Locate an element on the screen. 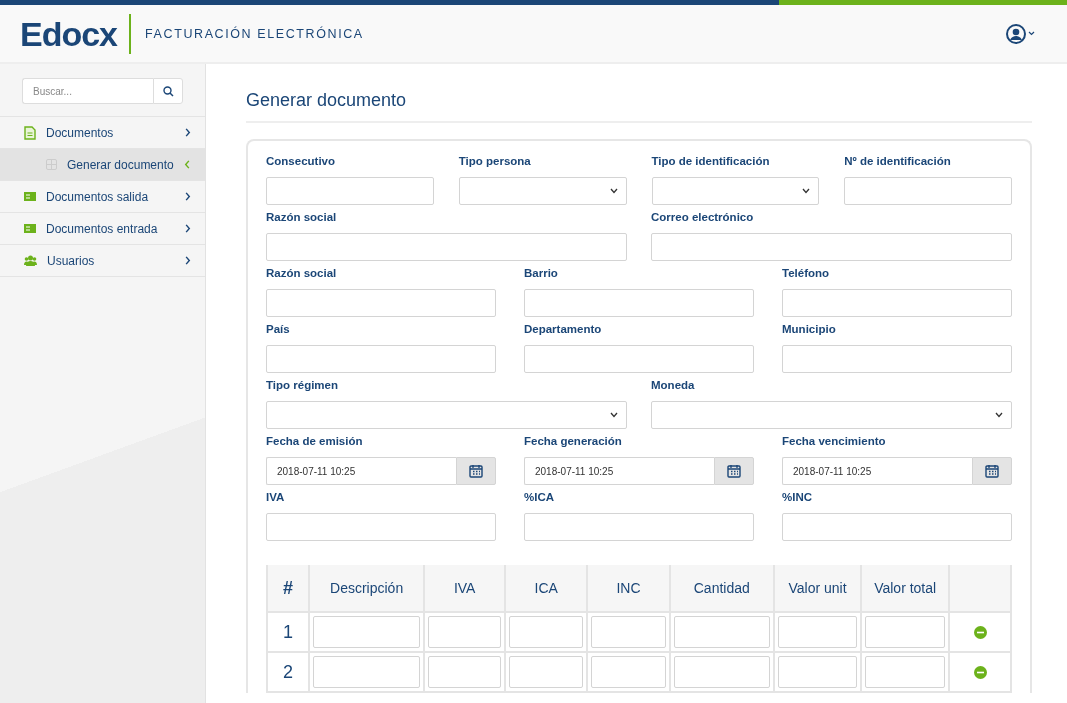 The width and height of the screenshot is (1067, 703). field-label: Fecha vencimiento is located at coordinates (834, 442).